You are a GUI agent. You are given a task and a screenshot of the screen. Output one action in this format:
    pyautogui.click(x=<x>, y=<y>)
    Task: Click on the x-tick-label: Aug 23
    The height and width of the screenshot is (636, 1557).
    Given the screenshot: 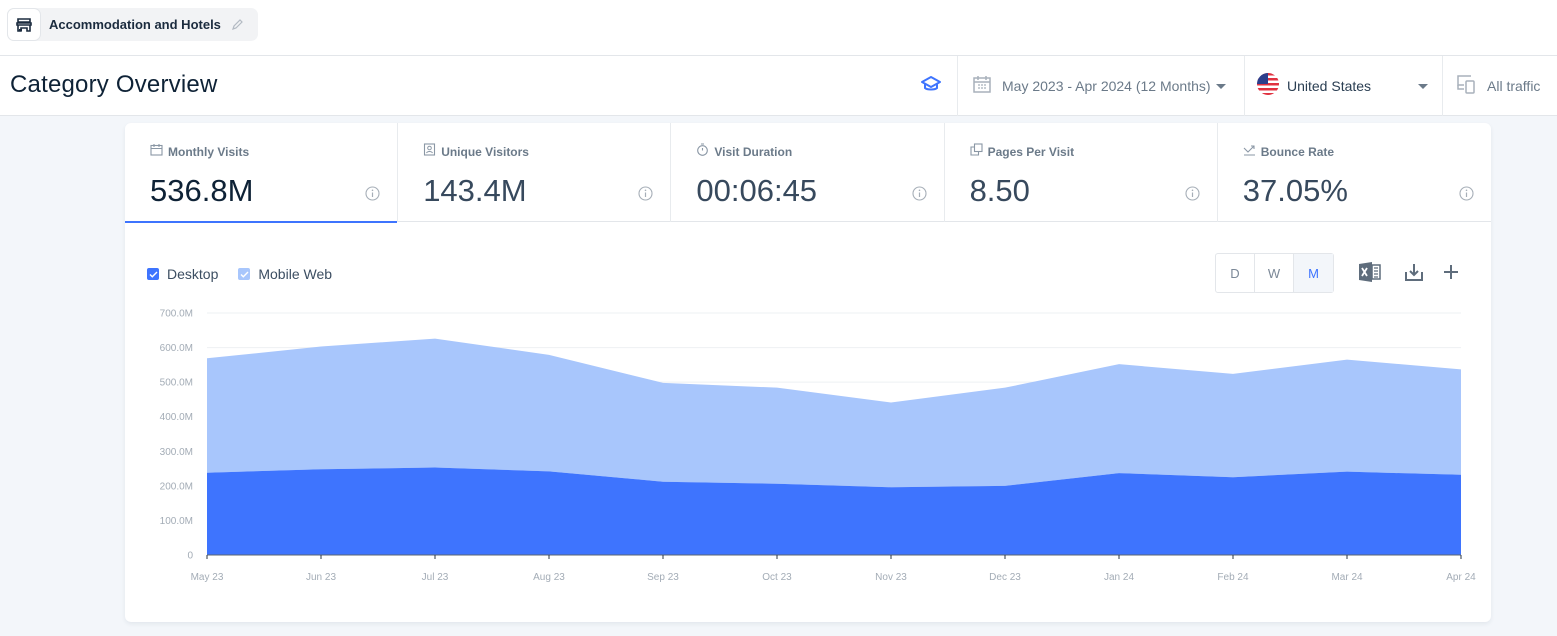 What is the action you would take?
    pyautogui.click(x=549, y=577)
    